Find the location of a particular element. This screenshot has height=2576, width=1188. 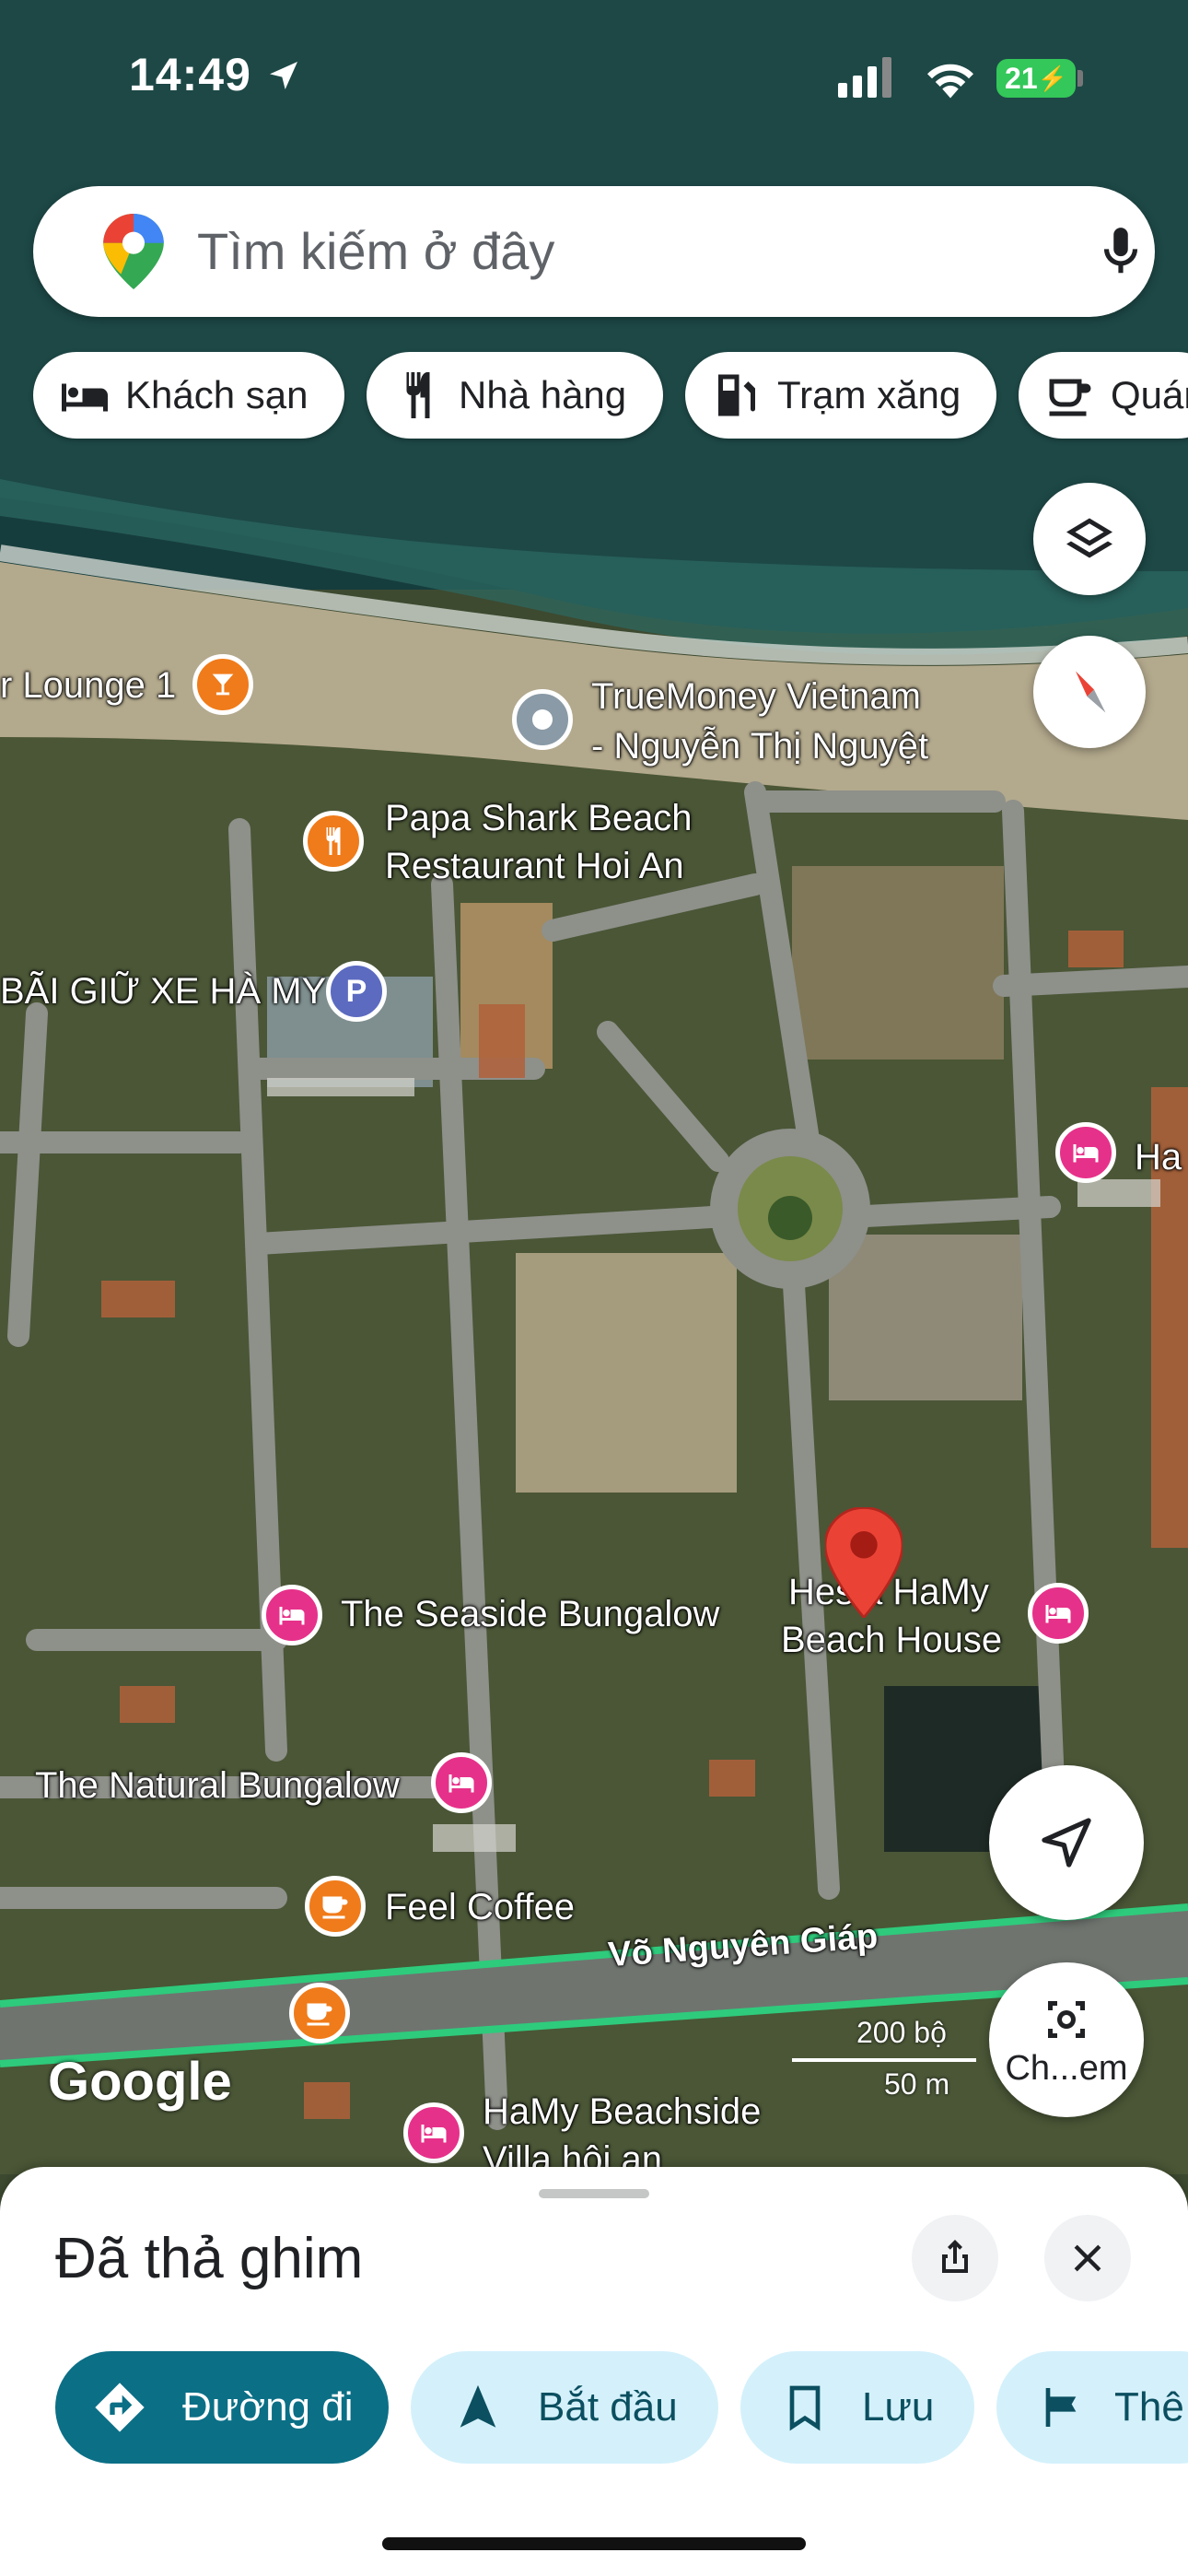

battery-icon: 21 ⚡ is located at coordinates (1036, 78).